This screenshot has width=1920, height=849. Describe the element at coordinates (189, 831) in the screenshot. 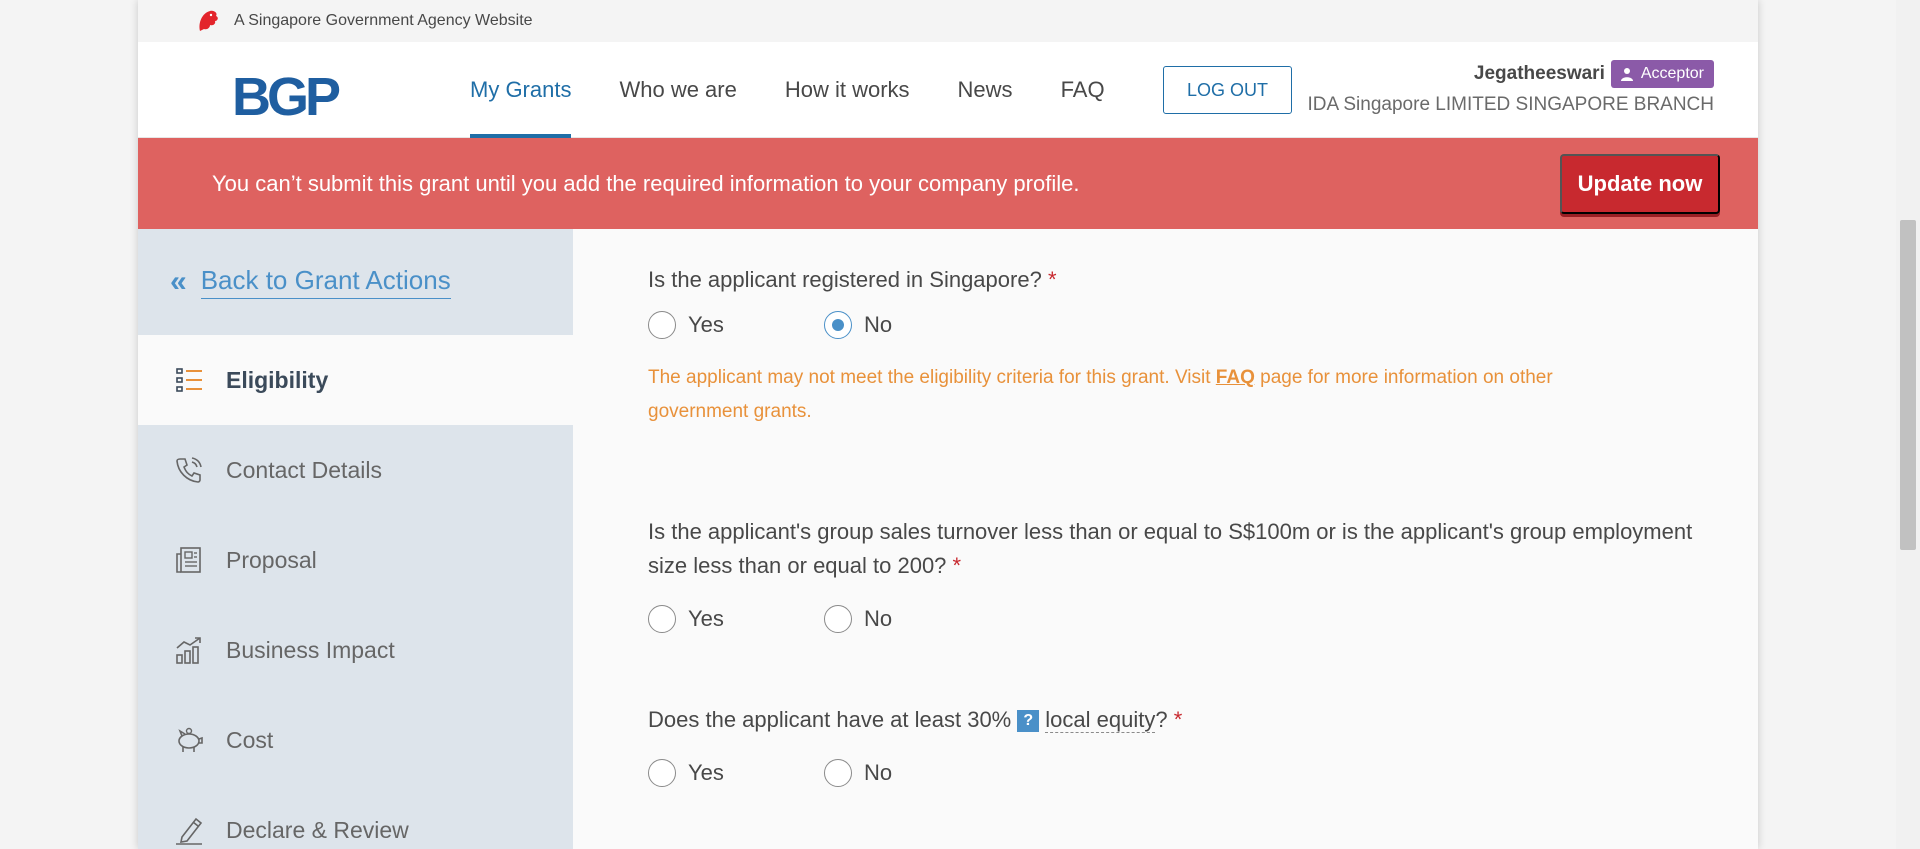

I see `pen-icon` at that location.